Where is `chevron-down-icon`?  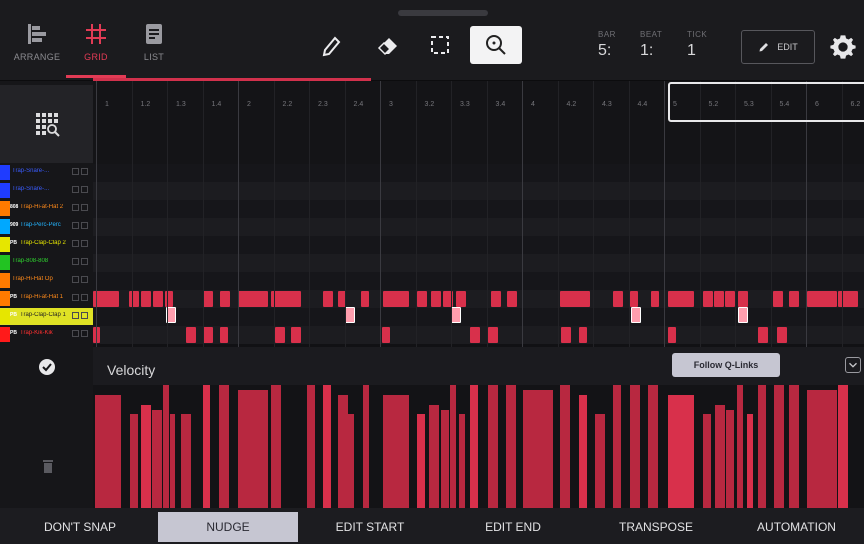
chevron-down-icon is located at coordinates (853, 365).